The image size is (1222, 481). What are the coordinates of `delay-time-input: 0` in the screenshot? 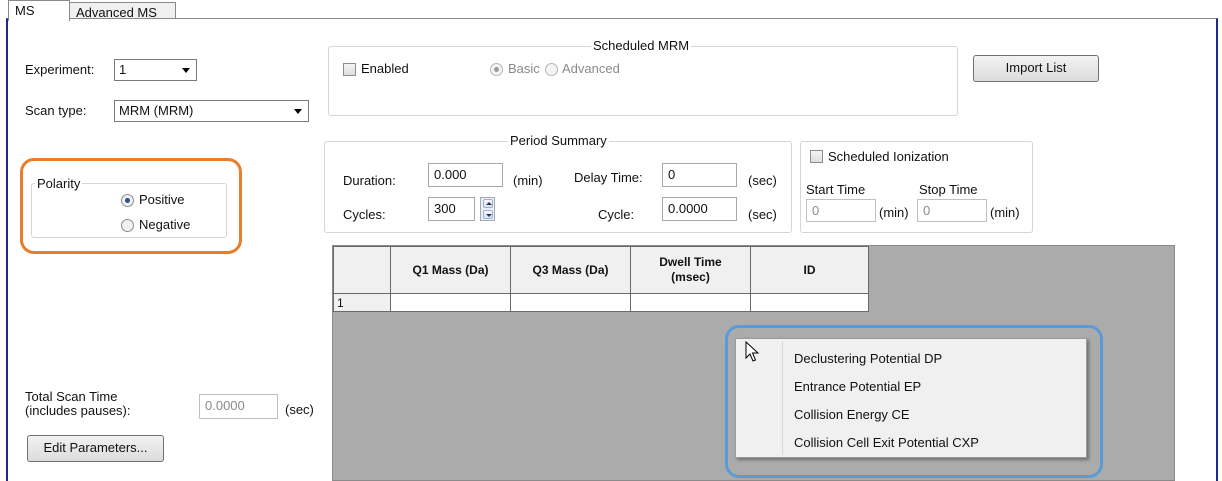 It's located at (699, 175).